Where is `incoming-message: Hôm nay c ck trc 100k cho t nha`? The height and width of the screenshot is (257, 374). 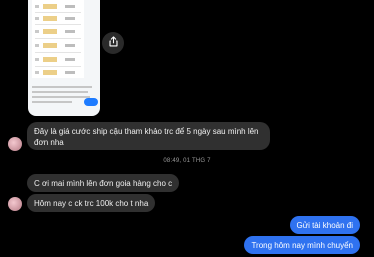
incoming-message: Hôm nay c ck trc 100k cho t nha is located at coordinates (91, 203).